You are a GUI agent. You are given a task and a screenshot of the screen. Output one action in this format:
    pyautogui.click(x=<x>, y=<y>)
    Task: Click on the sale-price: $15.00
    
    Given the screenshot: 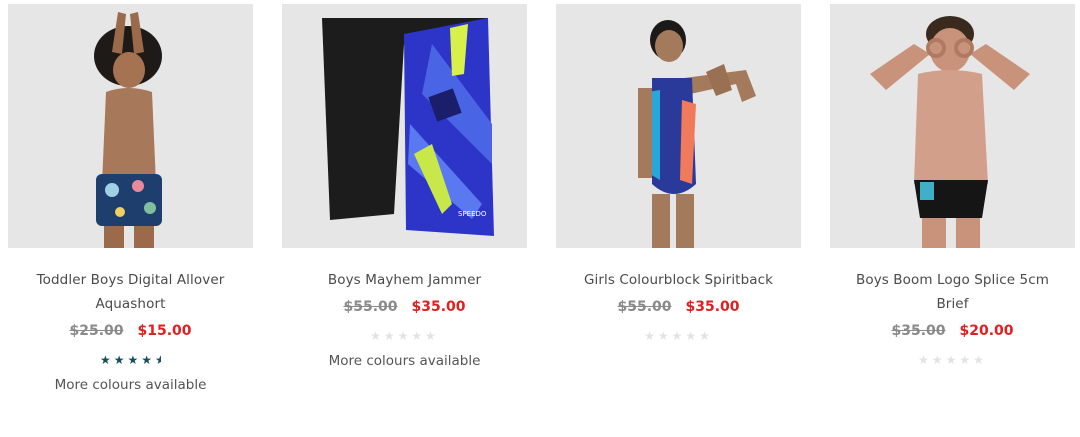 What is the action you would take?
    pyautogui.click(x=164, y=331)
    